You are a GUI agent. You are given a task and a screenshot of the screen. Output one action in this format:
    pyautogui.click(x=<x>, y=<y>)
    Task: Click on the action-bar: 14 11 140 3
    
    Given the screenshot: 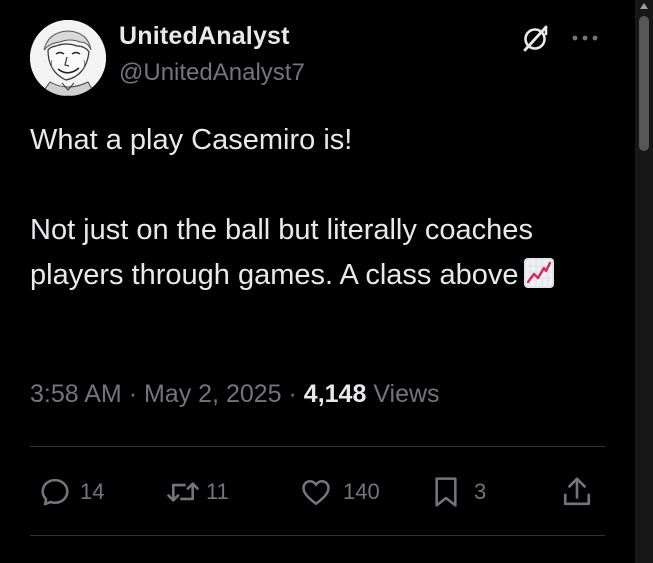 What is the action you would take?
    pyautogui.click(x=317, y=492)
    